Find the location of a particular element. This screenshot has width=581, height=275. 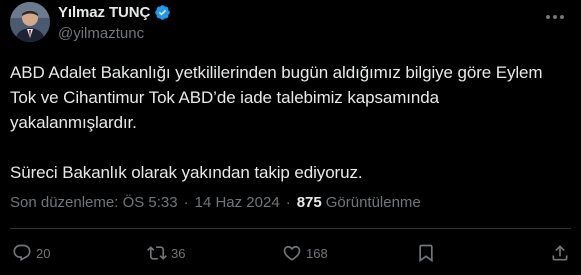

more-options-icon is located at coordinates (555, 17).